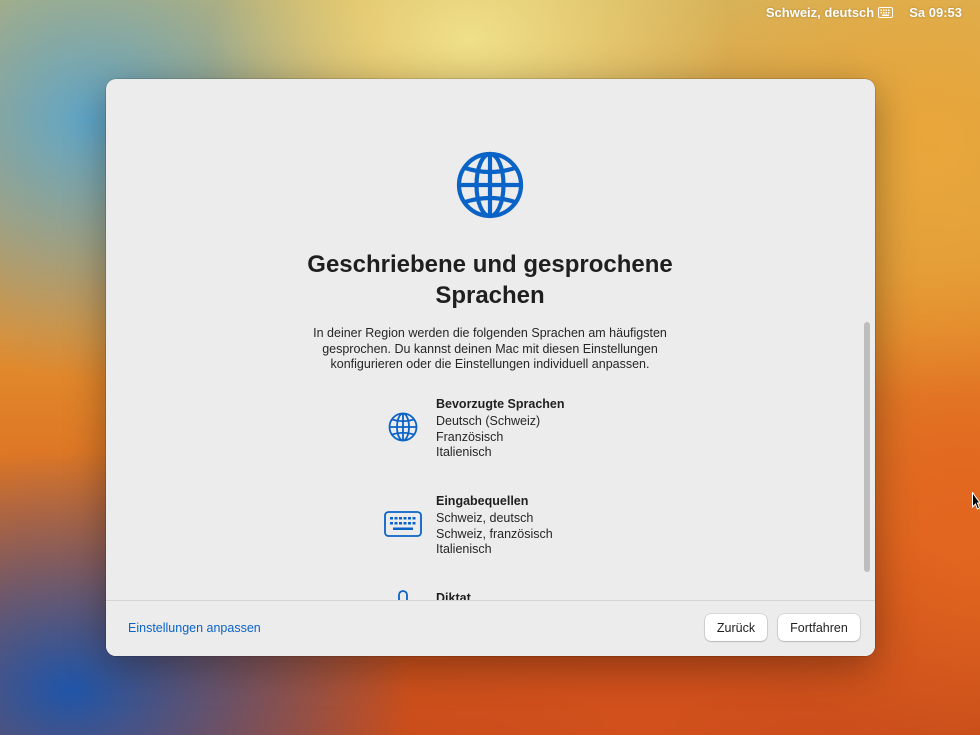 This screenshot has height=735, width=980. Describe the element at coordinates (482, 501) in the screenshot. I see `section-title: Eingabequellen` at that location.